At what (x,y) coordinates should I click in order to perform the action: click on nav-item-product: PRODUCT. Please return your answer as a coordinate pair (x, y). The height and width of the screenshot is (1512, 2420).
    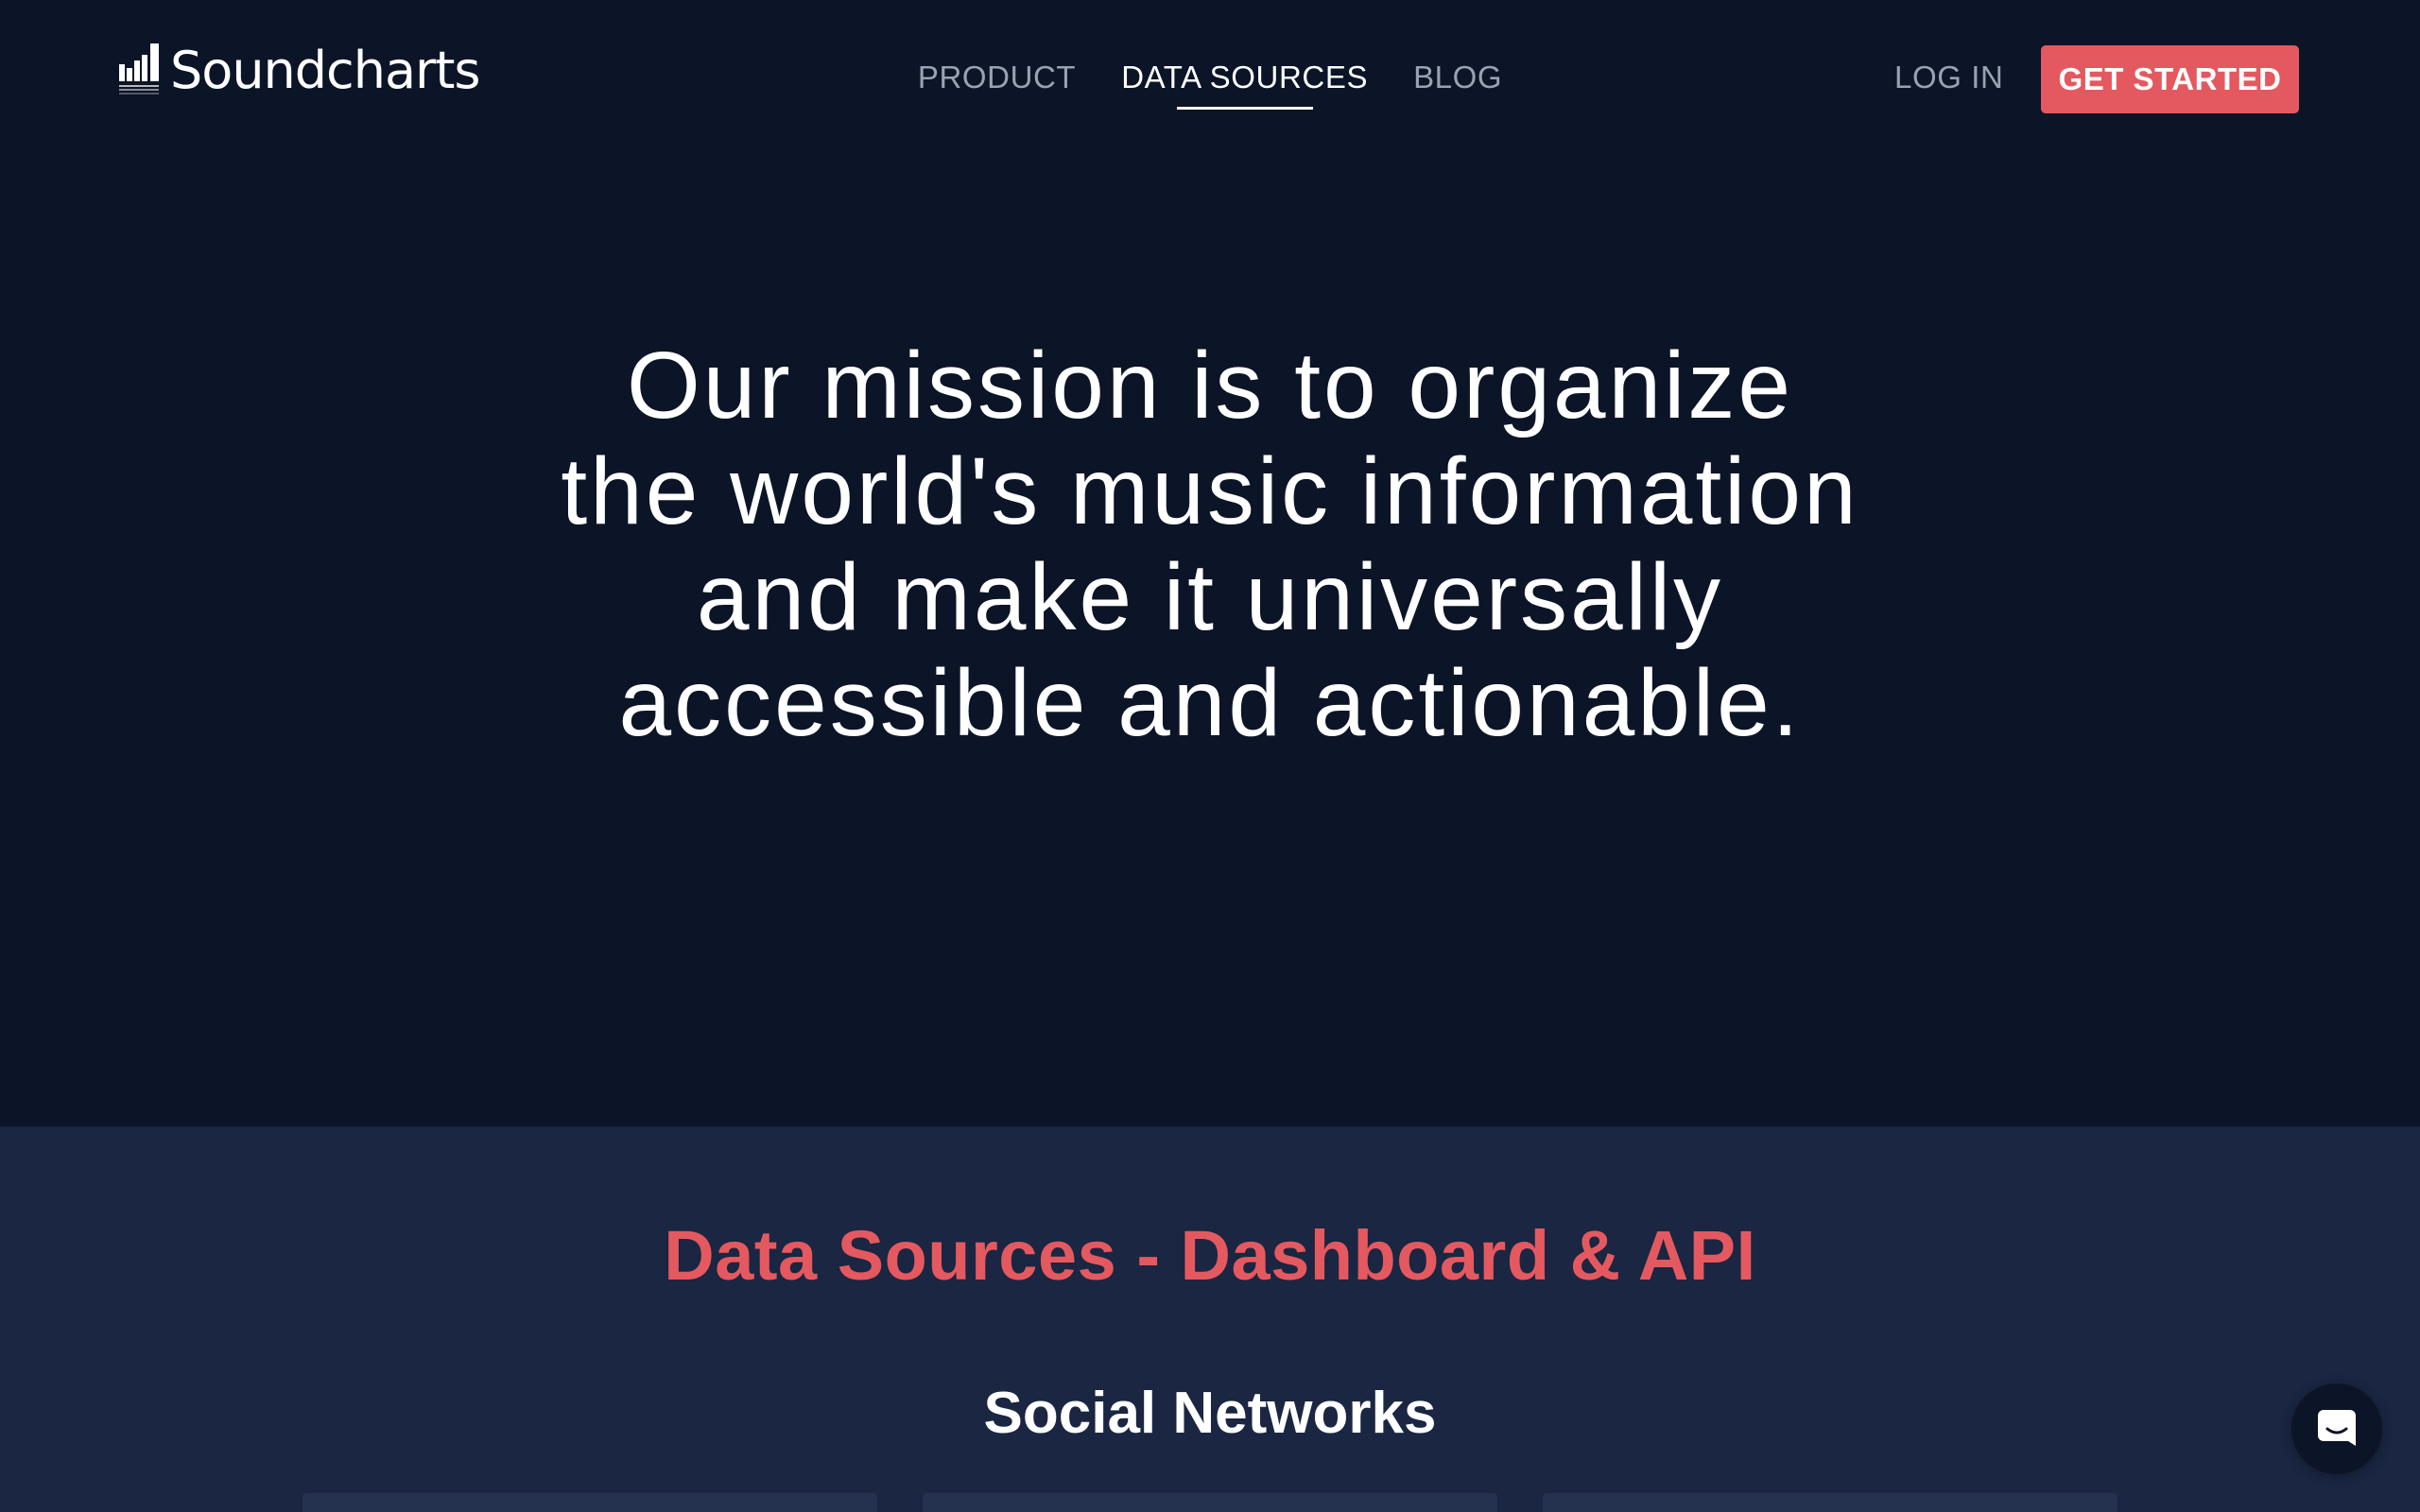
    Looking at the image, I should click on (997, 87).